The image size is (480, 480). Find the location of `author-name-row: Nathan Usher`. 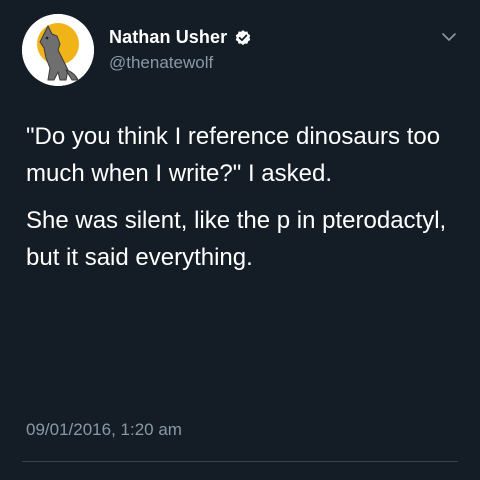

author-name-row: Nathan Usher is located at coordinates (180, 37).